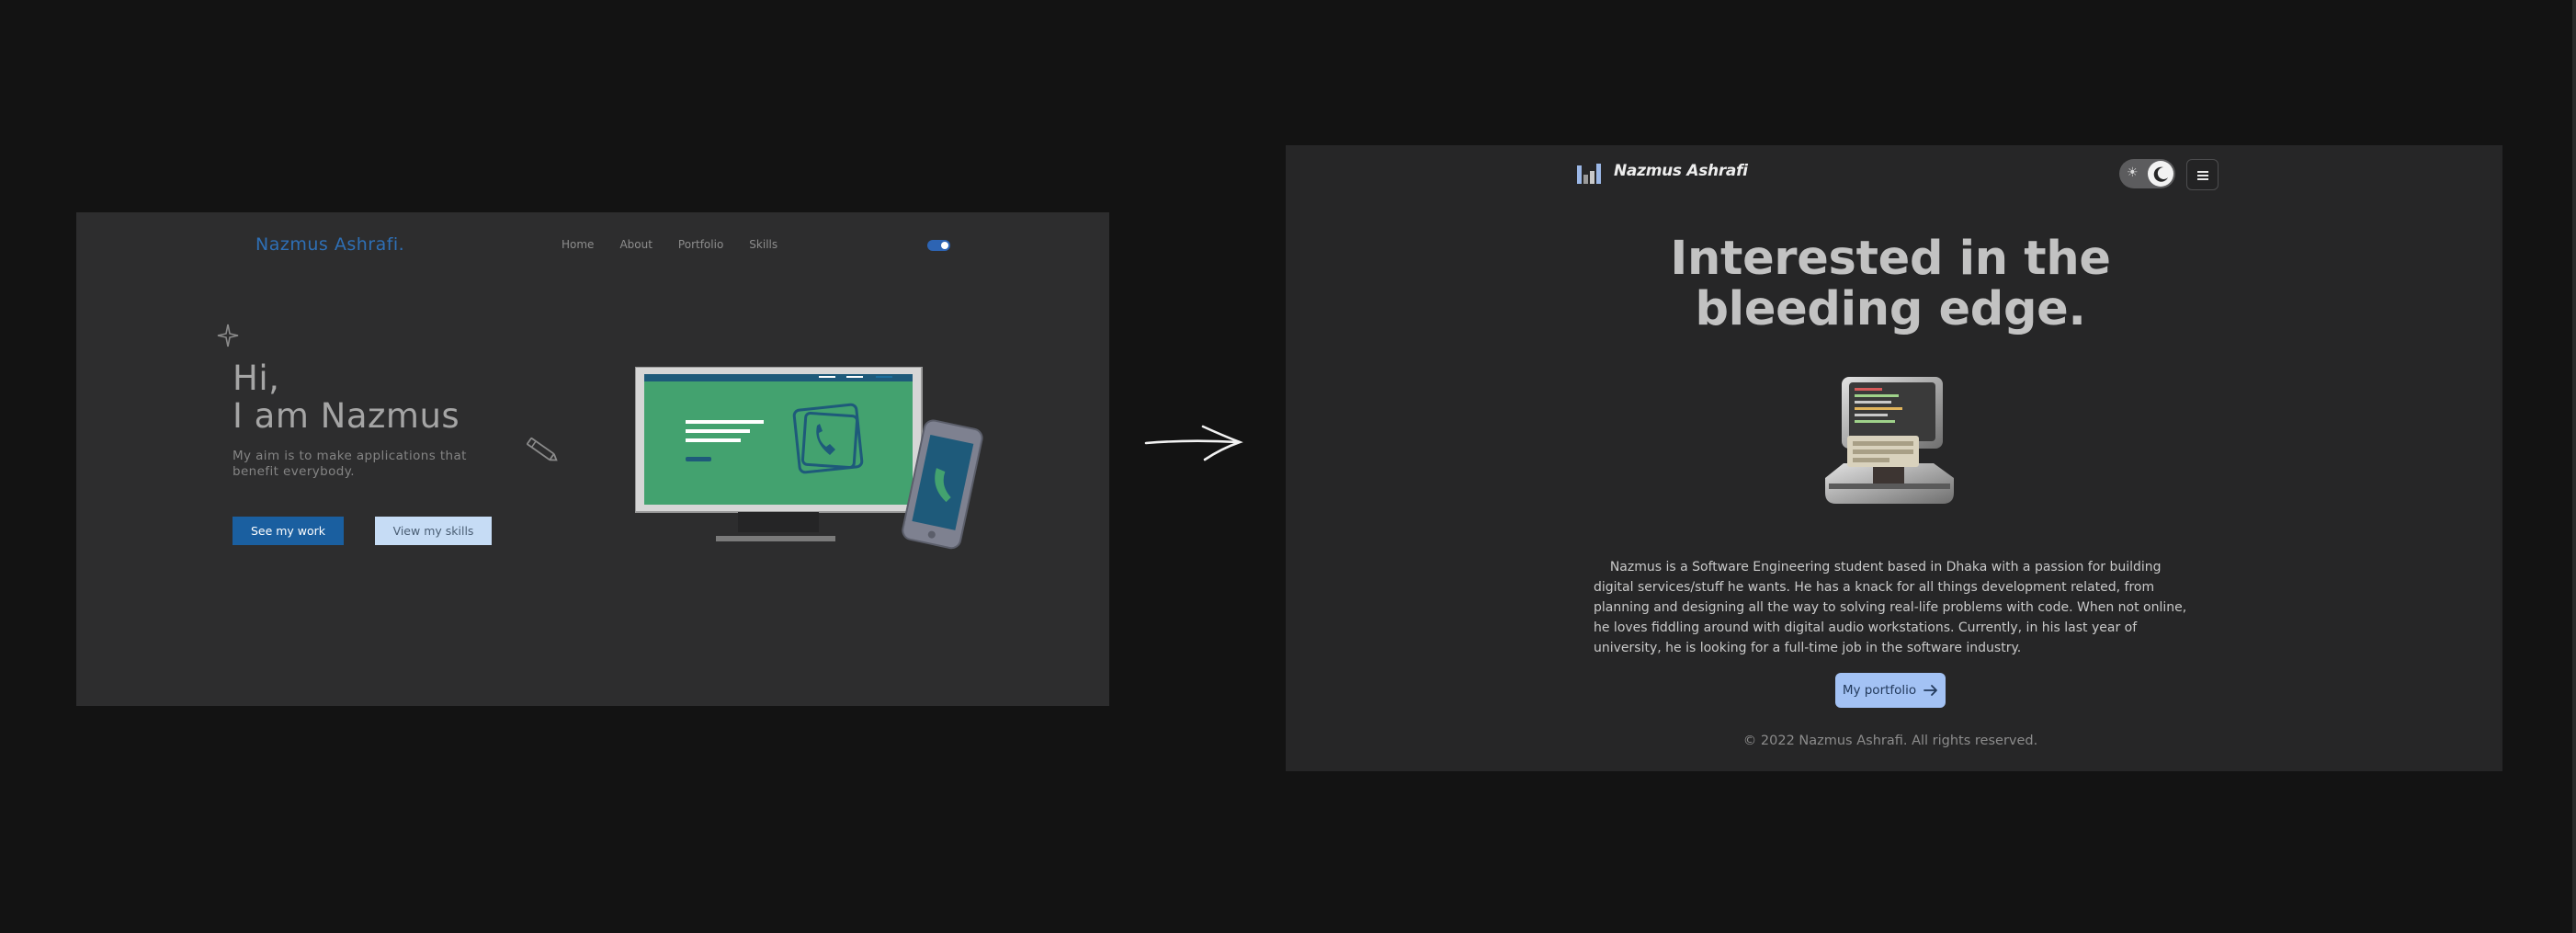 Image resolution: width=2576 pixels, height=933 pixels. Describe the element at coordinates (1590, 173) in the screenshot. I see `bar-chart-logo-icon` at that location.